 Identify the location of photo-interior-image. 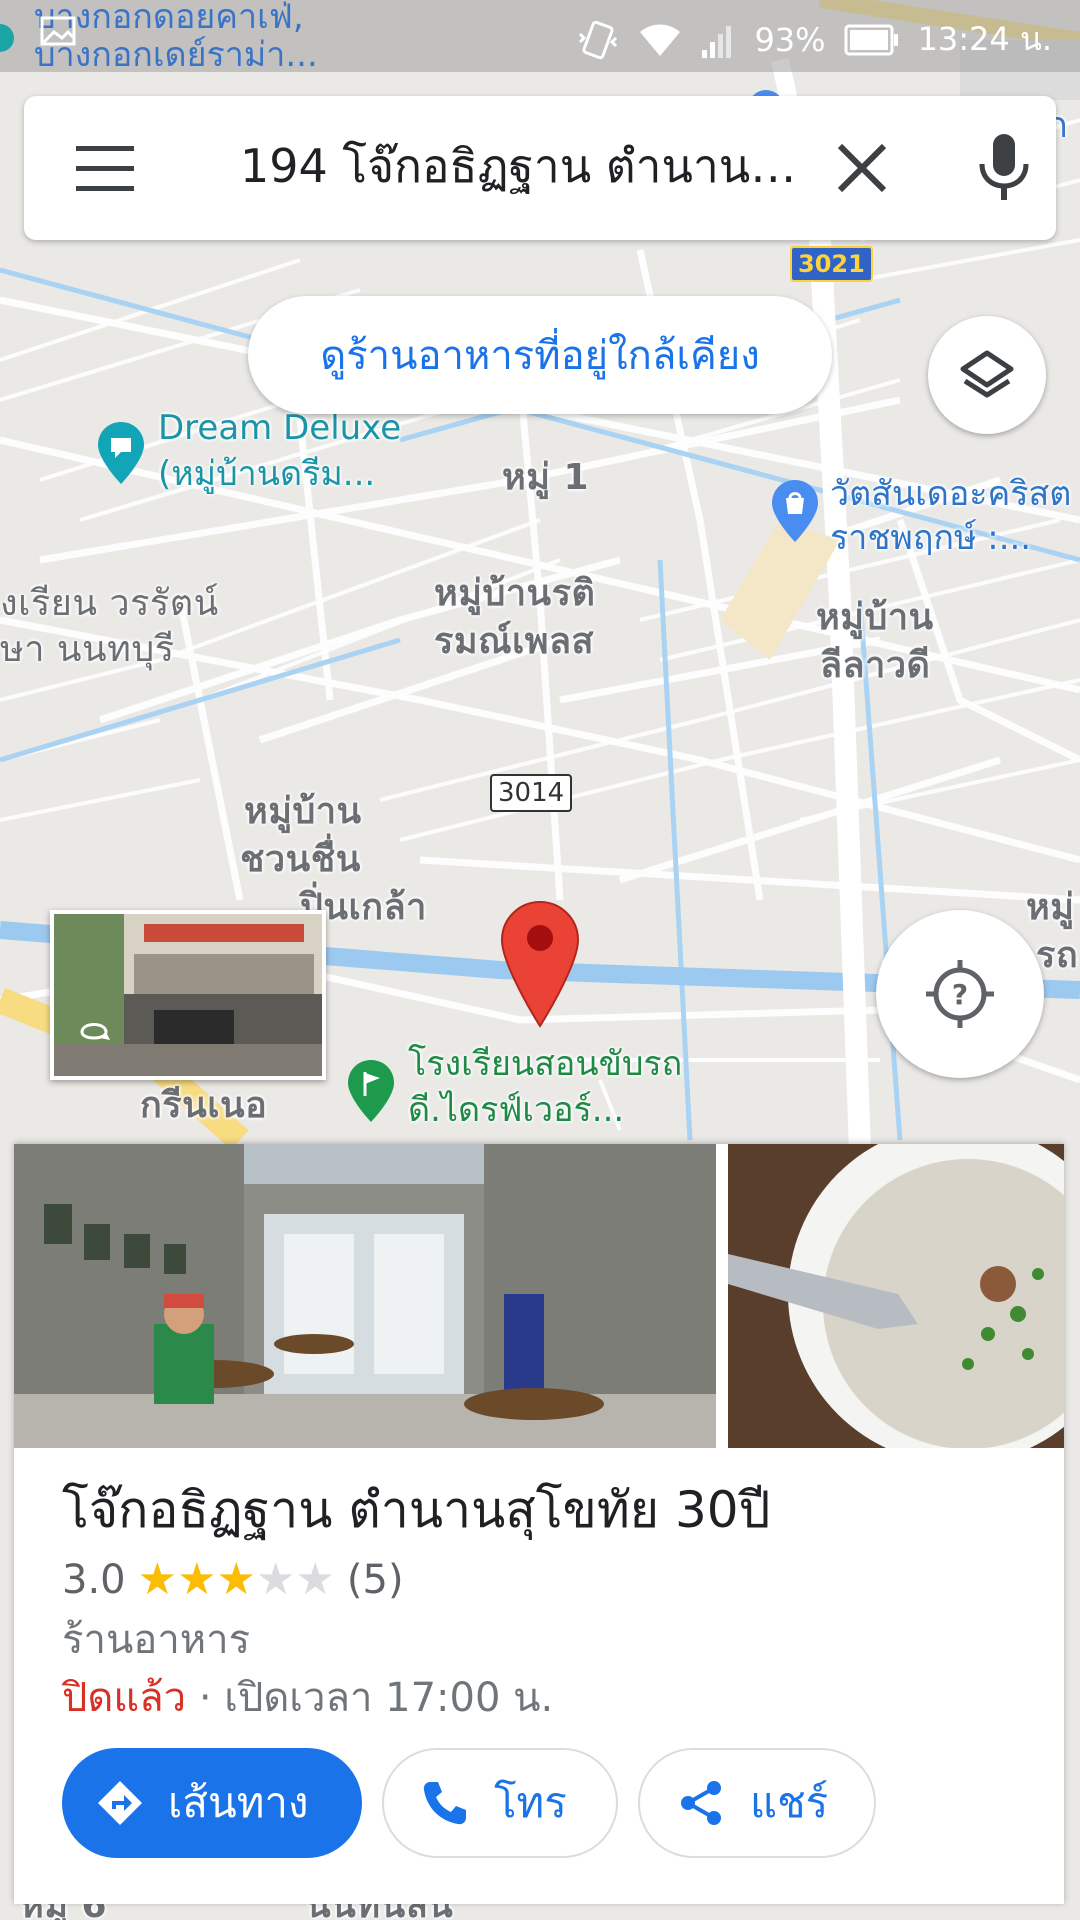
(365, 1296).